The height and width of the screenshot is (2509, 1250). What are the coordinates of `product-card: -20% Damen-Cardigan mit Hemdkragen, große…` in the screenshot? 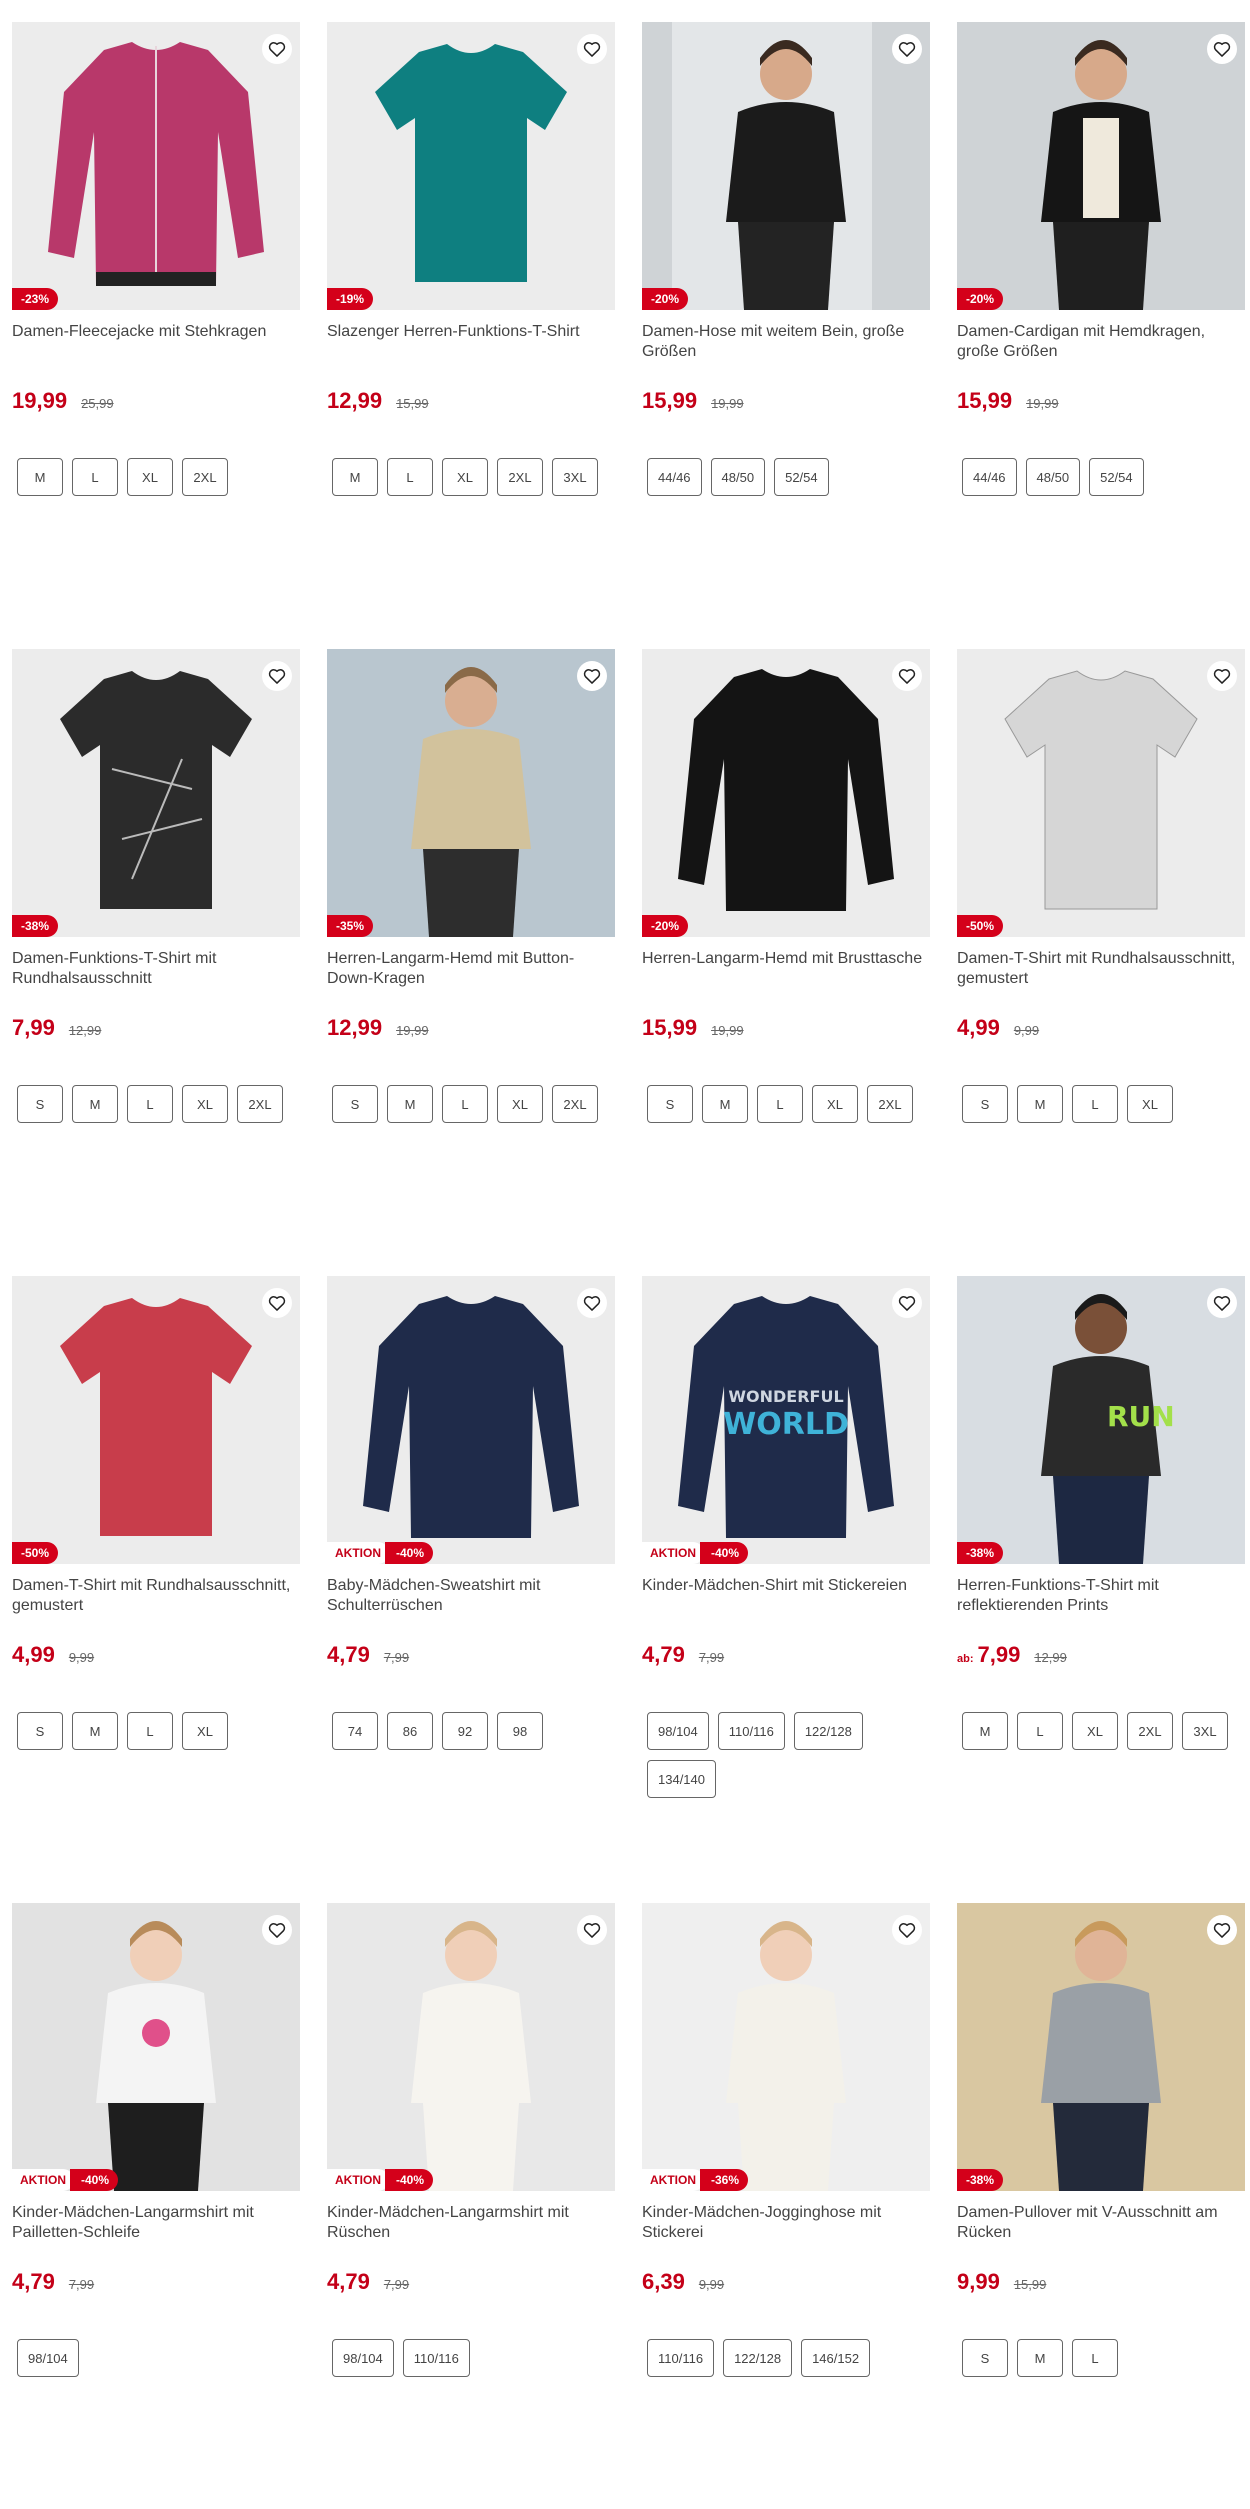 It's located at (1101, 335).